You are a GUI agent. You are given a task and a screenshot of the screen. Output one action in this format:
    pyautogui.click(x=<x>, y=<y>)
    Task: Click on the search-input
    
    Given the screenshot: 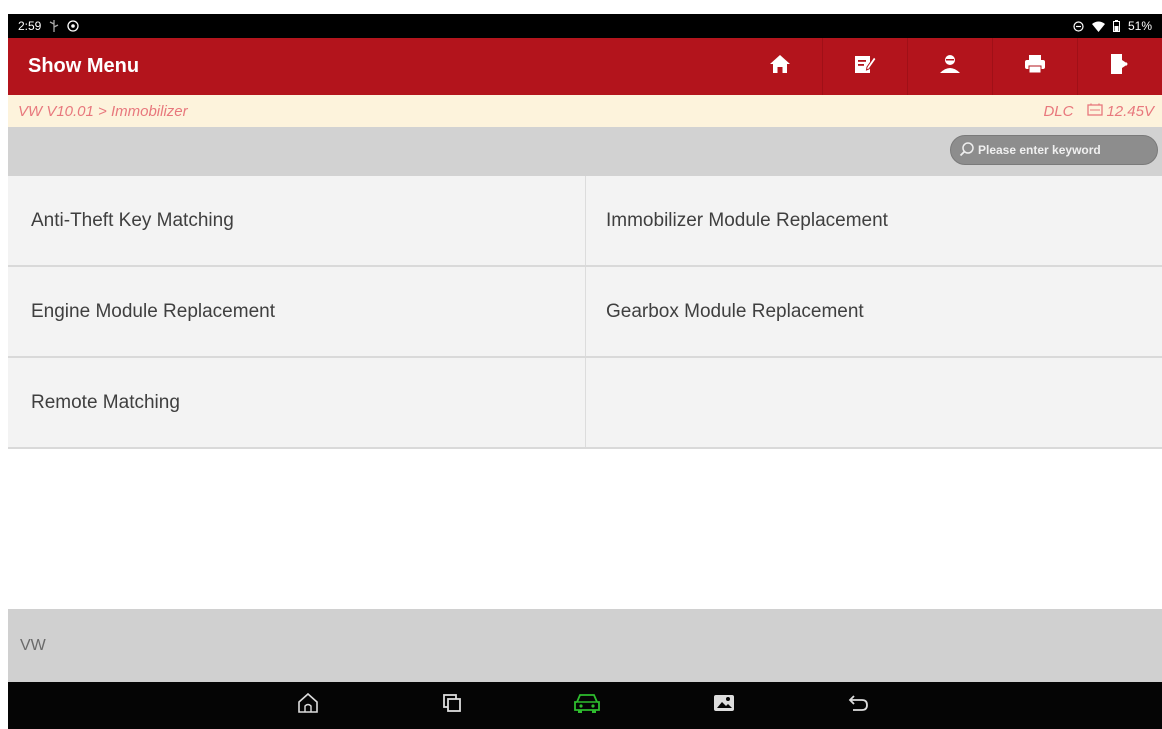 What is the action you would take?
    pyautogui.click(x=1063, y=150)
    